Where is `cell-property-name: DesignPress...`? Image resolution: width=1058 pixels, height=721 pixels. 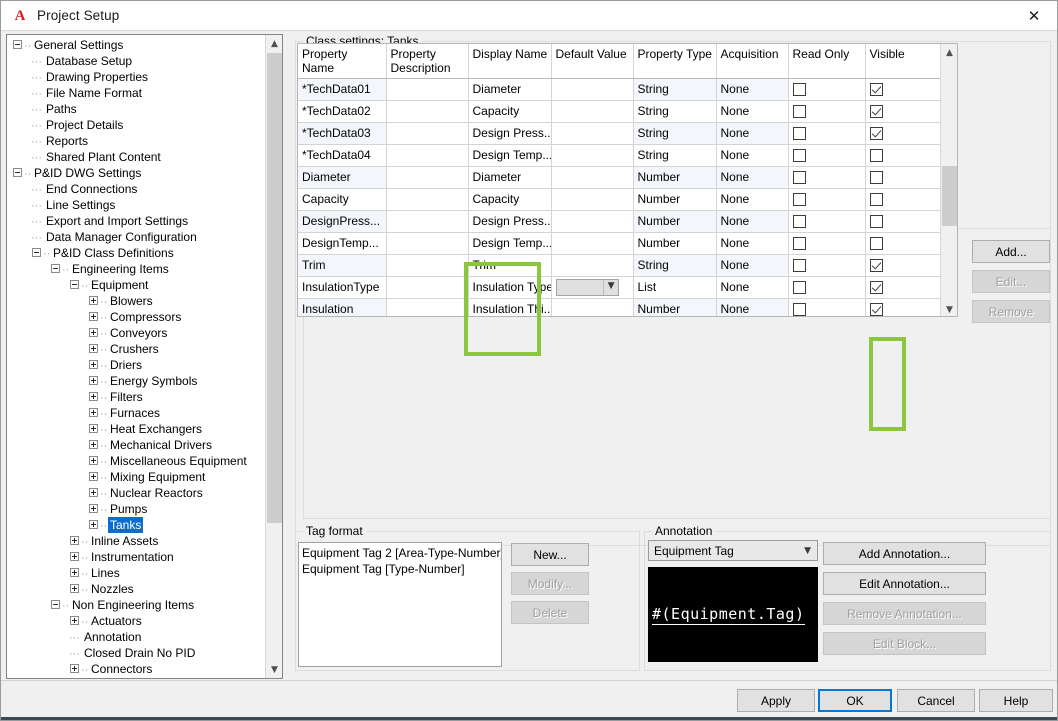 cell-property-name: DesignPress... is located at coordinates (342, 221).